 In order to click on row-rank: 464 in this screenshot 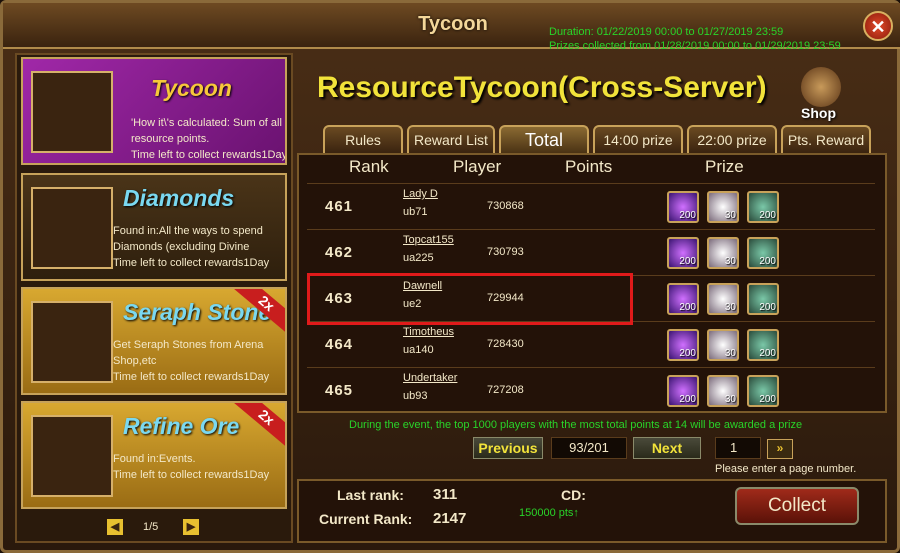, I will do `click(339, 344)`.